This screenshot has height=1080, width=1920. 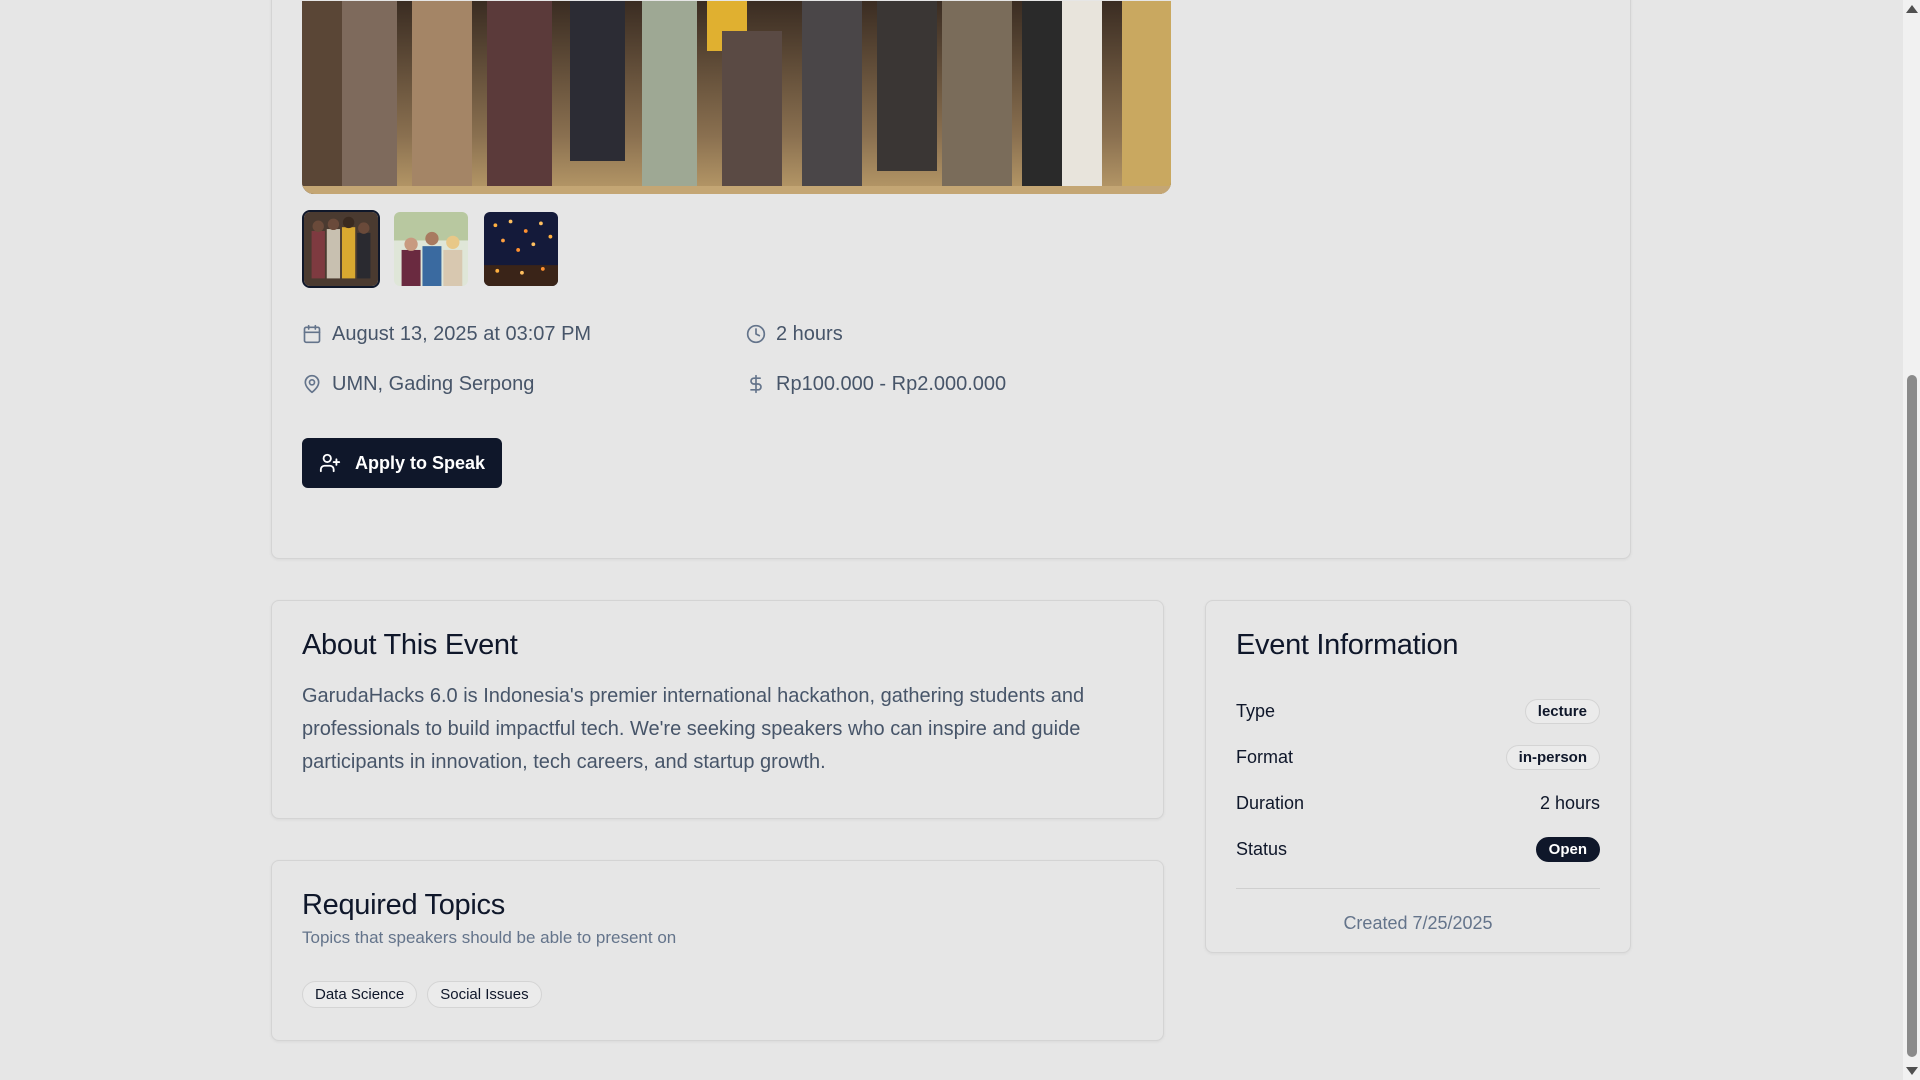 I want to click on info-title: Event Information, so click(x=1347, y=645).